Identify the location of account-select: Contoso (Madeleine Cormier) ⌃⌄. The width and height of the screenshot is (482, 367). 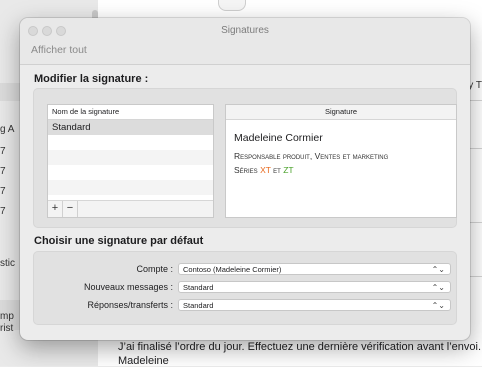
(314, 269).